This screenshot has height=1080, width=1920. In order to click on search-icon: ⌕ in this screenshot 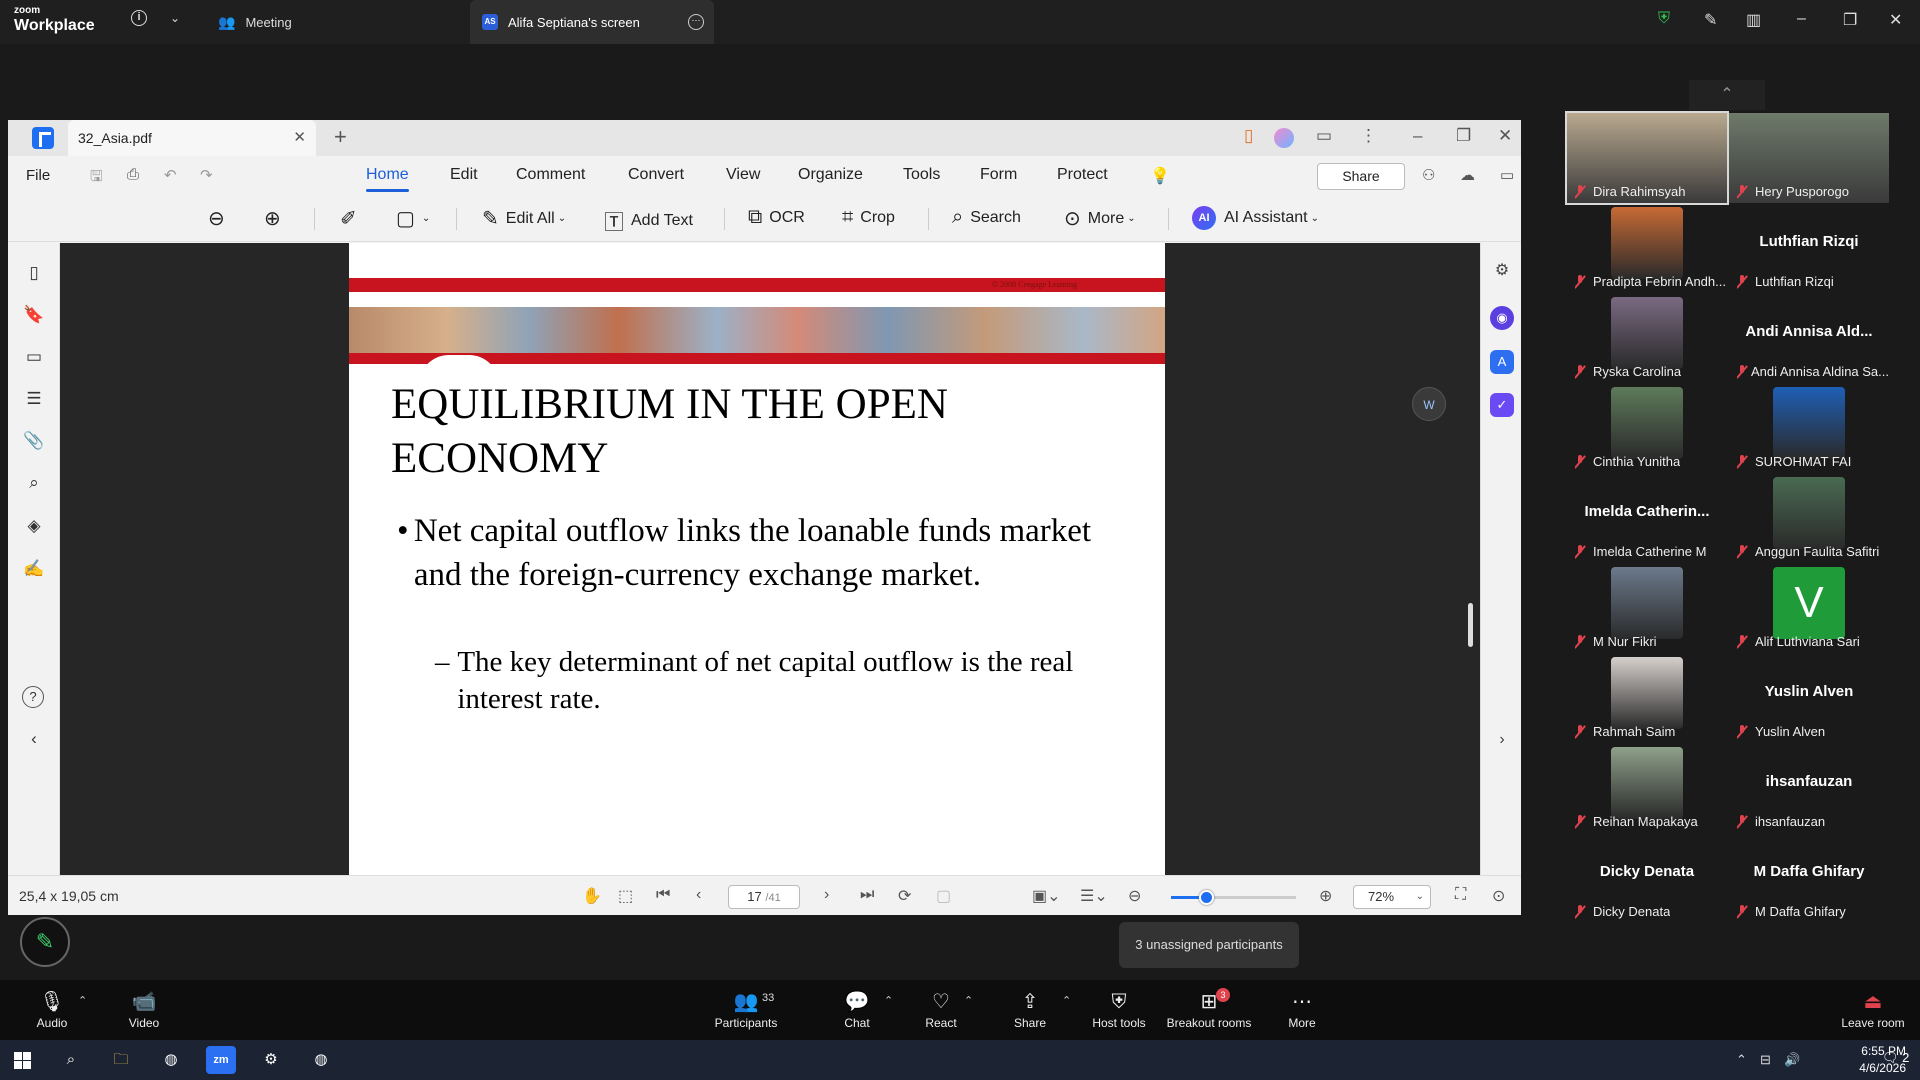, I will do `click(71, 1060)`.